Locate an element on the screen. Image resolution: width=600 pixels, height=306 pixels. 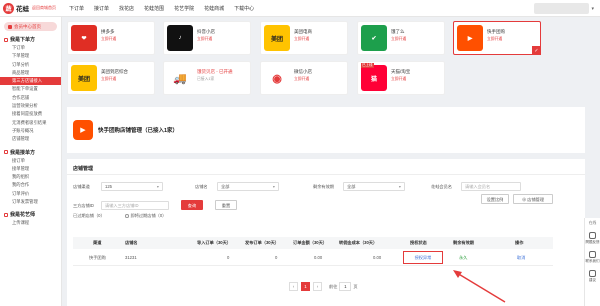
tab-expired: 已过期店铺（0） is located at coordinates (89, 216).